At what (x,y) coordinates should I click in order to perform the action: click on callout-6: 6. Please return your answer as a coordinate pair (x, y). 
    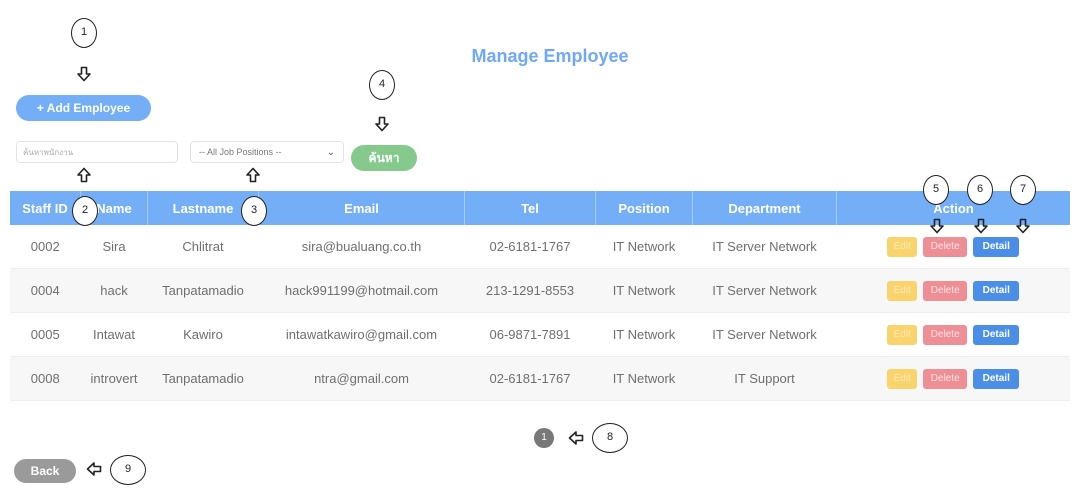
    Looking at the image, I should click on (980, 190).